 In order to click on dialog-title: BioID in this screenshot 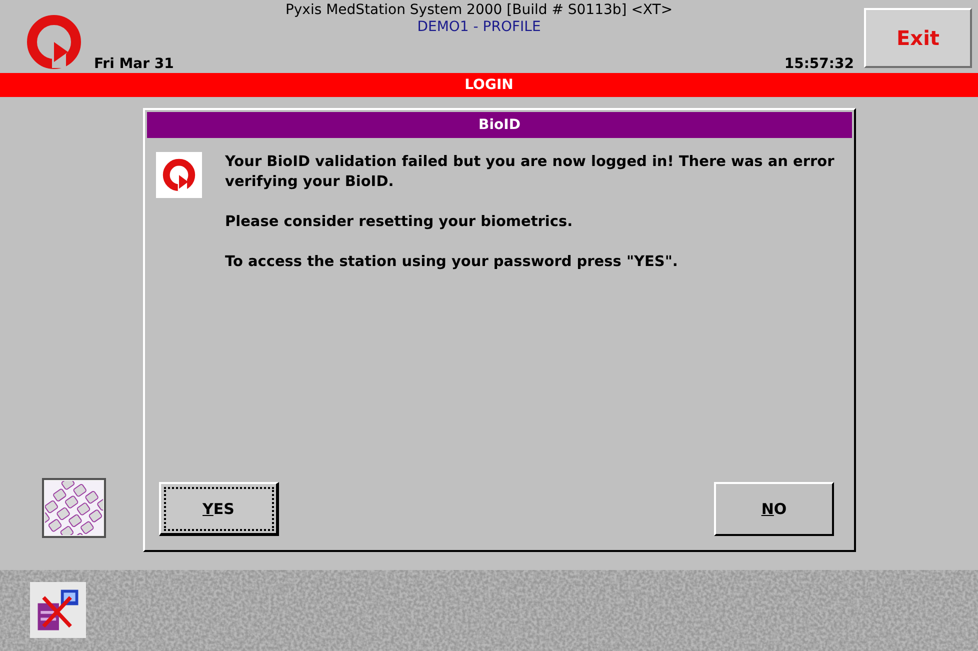, I will do `click(499, 125)`.